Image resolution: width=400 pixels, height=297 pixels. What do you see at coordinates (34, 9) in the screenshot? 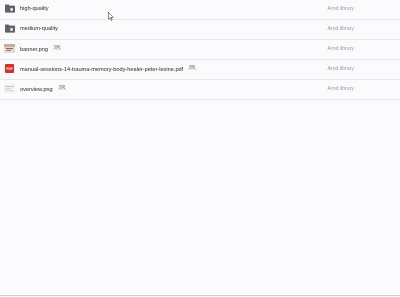
I see `file-name: high-quality` at bounding box center [34, 9].